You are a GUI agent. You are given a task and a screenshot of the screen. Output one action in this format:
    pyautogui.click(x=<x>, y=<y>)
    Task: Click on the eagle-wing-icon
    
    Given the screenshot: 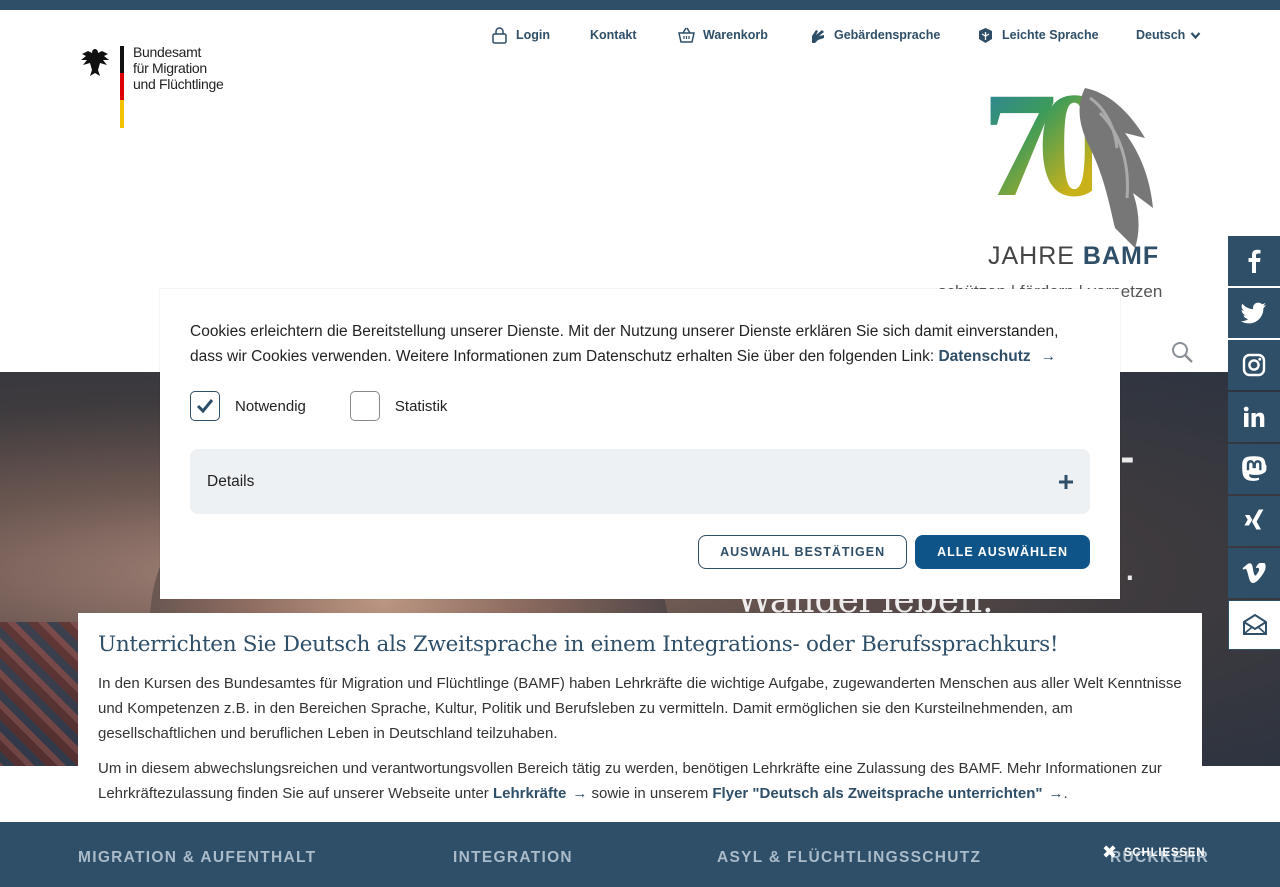 What is the action you would take?
    pyautogui.click(x=1116, y=168)
    